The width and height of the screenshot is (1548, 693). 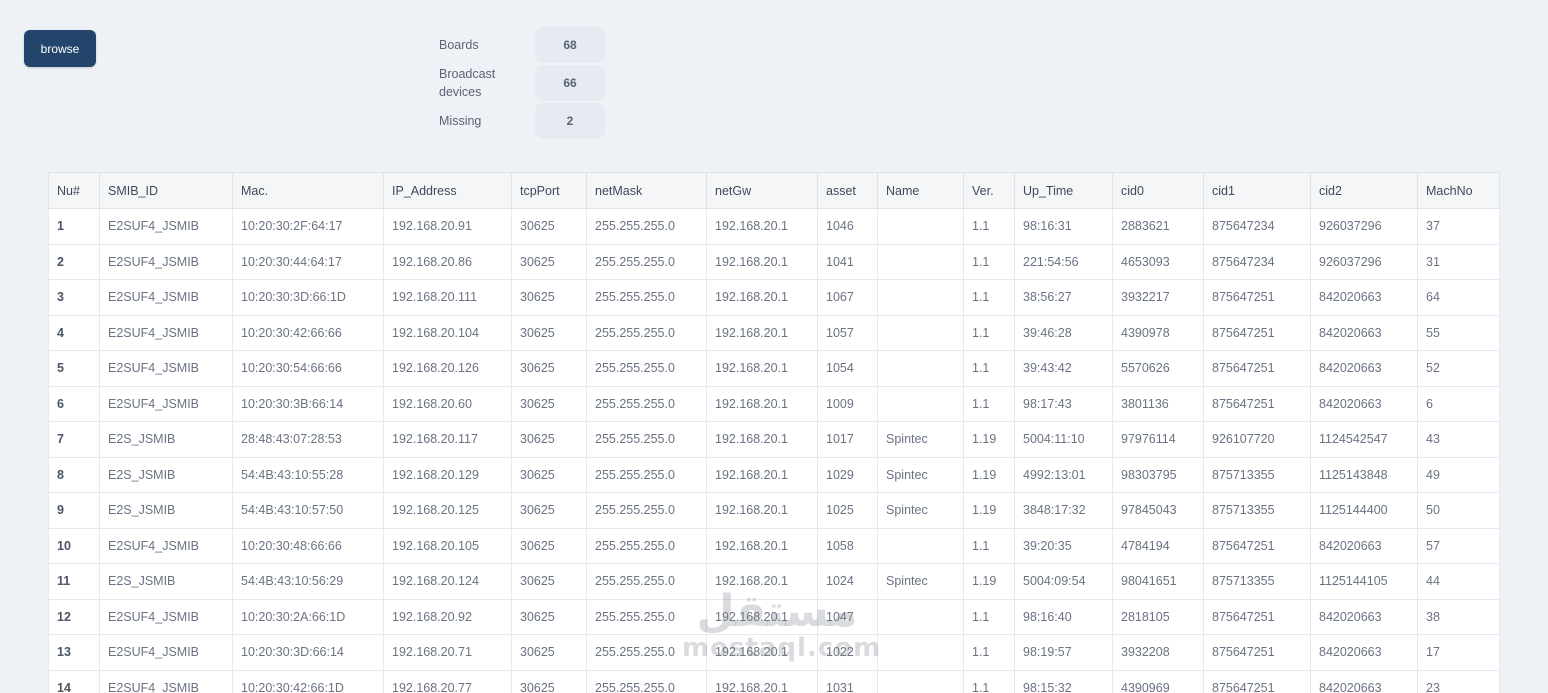 What do you see at coordinates (308, 403) in the screenshot?
I see `table-cell: 10:20:30:3B:66:14` at bounding box center [308, 403].